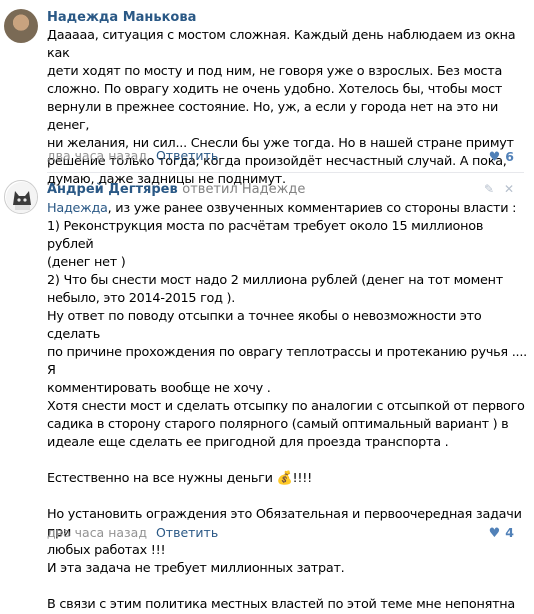 This screenshot has height=614, width=534. Describe the element at coordinates (243, 189) in the screenshot. I see `replied-to: ответил Надежде` at that location.